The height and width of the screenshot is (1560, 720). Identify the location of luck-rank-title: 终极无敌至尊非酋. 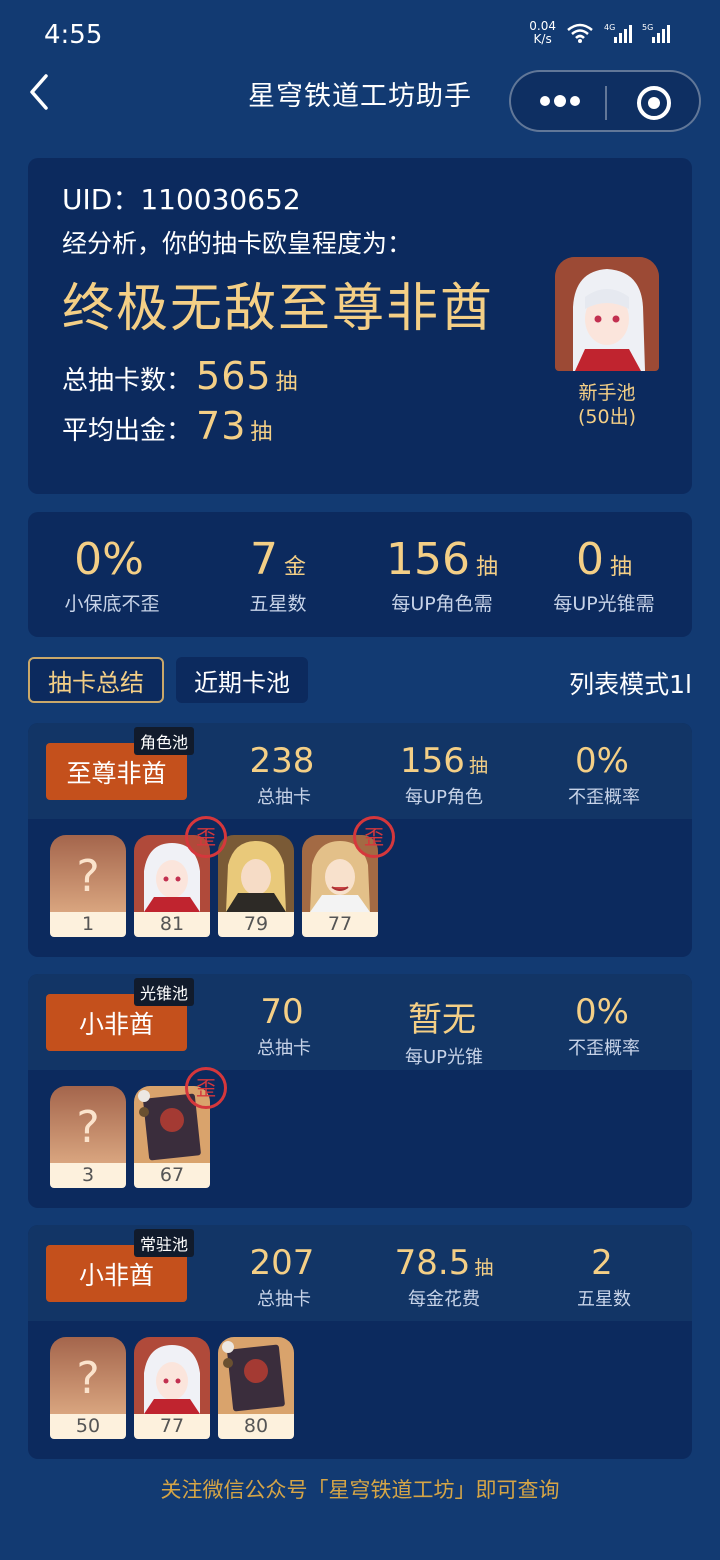
(278, 309).